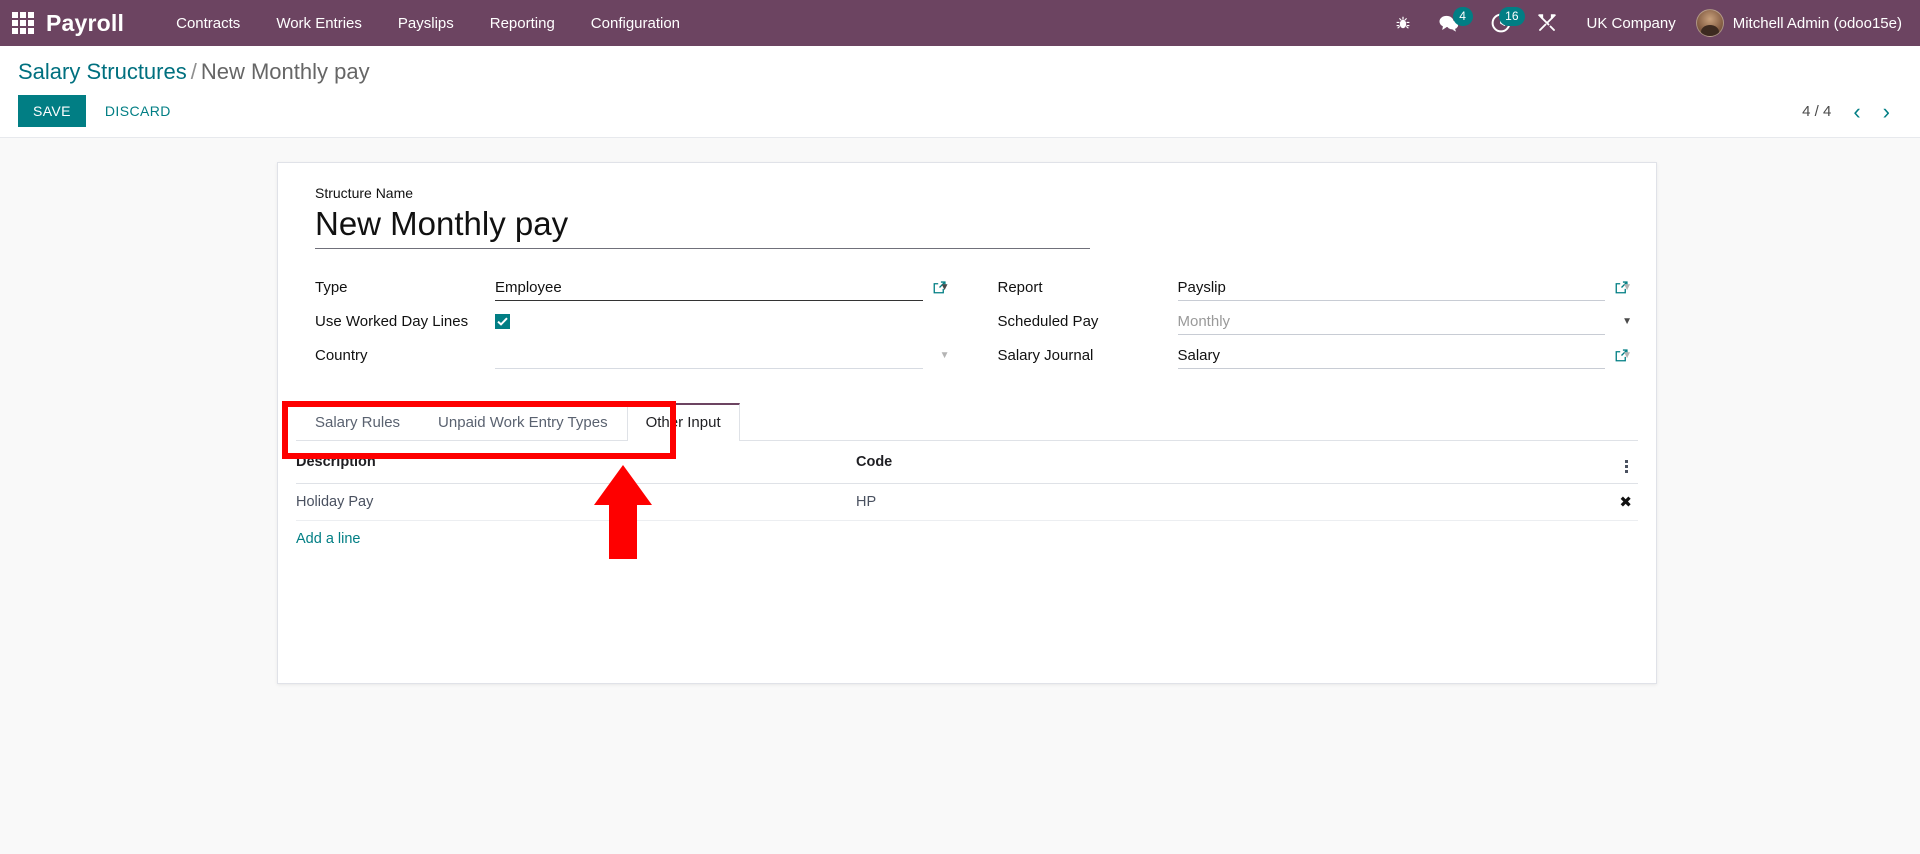  Describe the element at coordinates (522, 23) in the screenshot. I see `menu-item-reporting: Reporting` at that location.